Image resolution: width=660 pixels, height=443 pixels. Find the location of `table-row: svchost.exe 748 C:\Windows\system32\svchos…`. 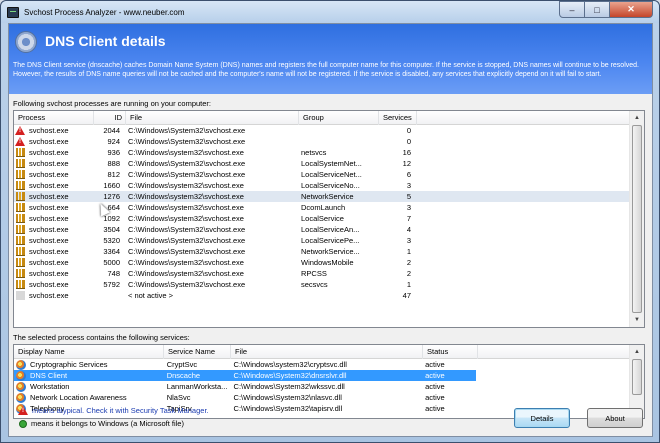

table-row: svchost.exe 748 C:\Windows\system32\svchos… is located at coordinates (322, 273).